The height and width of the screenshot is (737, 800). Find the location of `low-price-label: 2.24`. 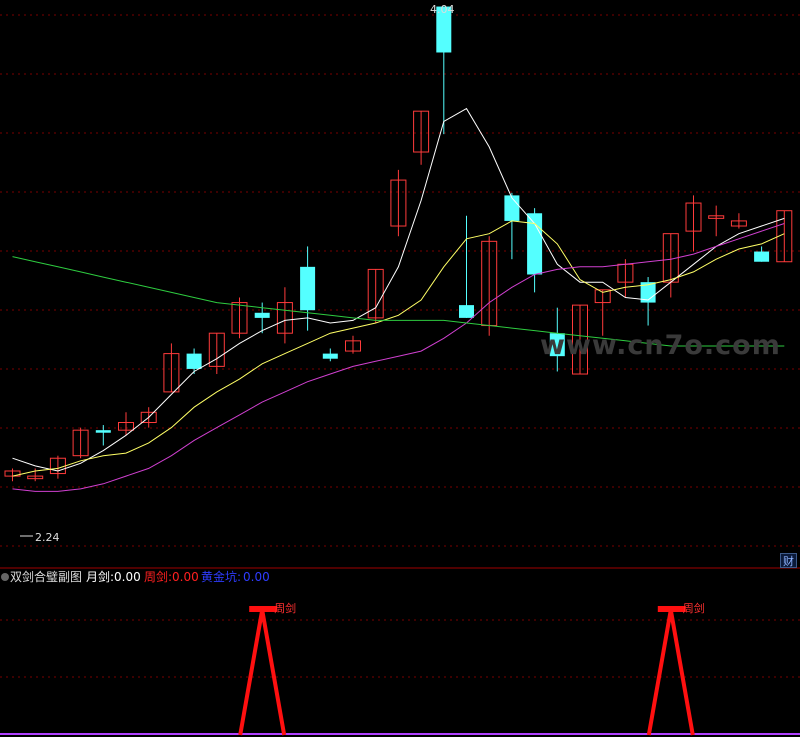

low-price-label: 2.24 is located at coordinates (47, 537).